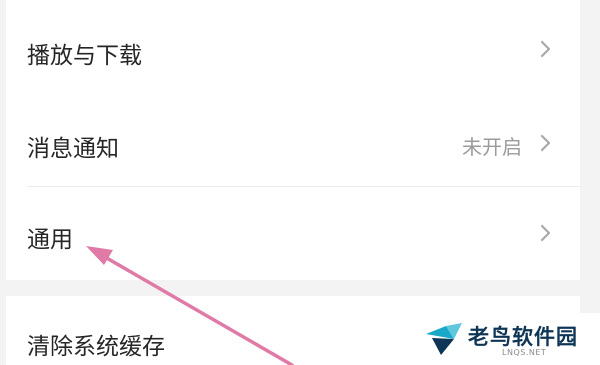  I want to click on settings-item-label: 消息通知, so click(73, 149).